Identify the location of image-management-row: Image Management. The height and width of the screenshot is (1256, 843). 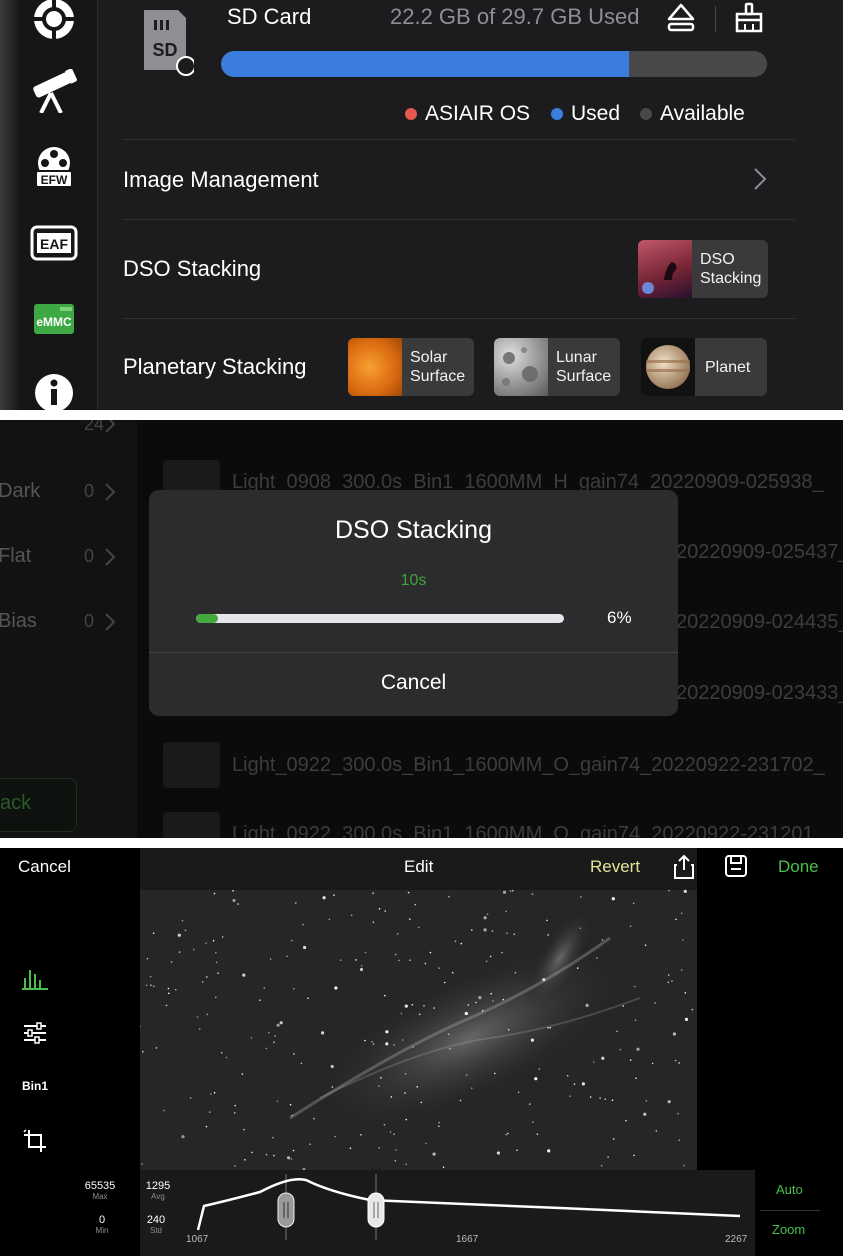
(221, 180).